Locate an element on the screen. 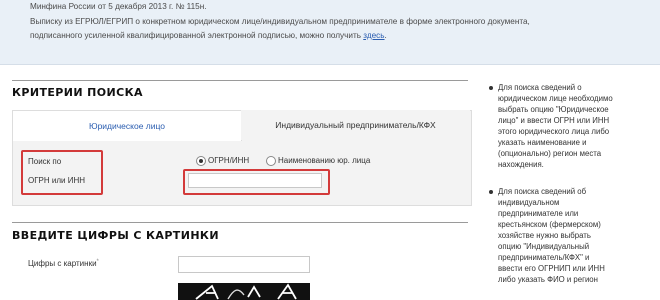 The height and width of the screenshot is (300, 660). radio-ogrn-inn-label: ОГРН/ИНН is located at coordinates (229, 160).